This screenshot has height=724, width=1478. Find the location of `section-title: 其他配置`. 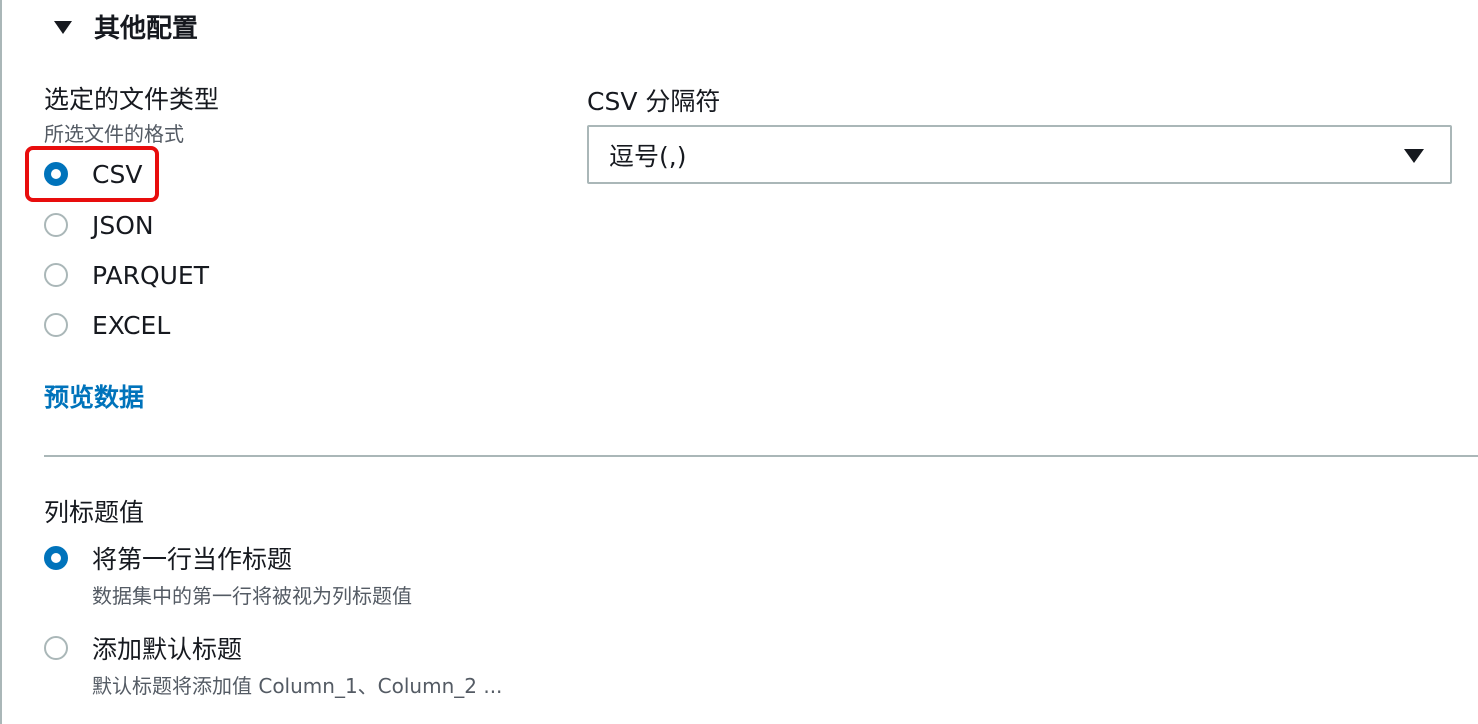

section-title: 其他配置 is located at coordinates (146, 28).